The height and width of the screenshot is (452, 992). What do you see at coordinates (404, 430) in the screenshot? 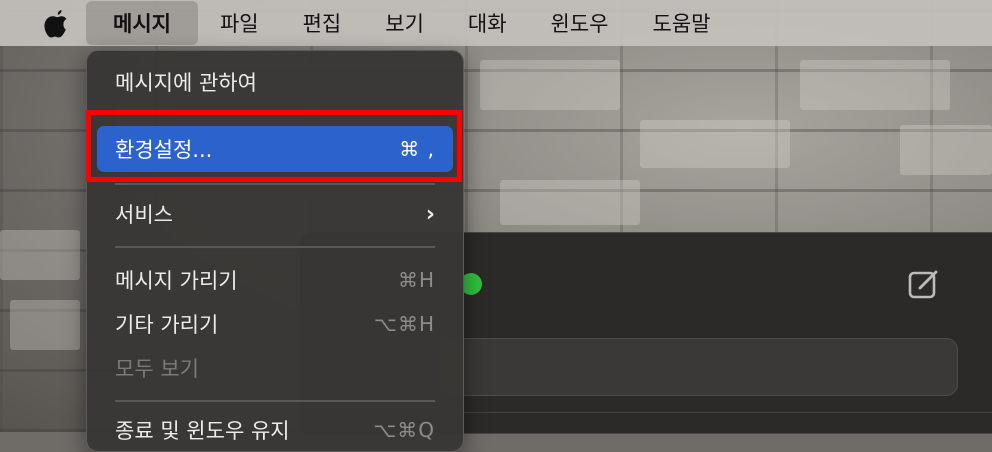
I see `shortcut-label: ⌥⌘Q` at bounding box center [404, 430].